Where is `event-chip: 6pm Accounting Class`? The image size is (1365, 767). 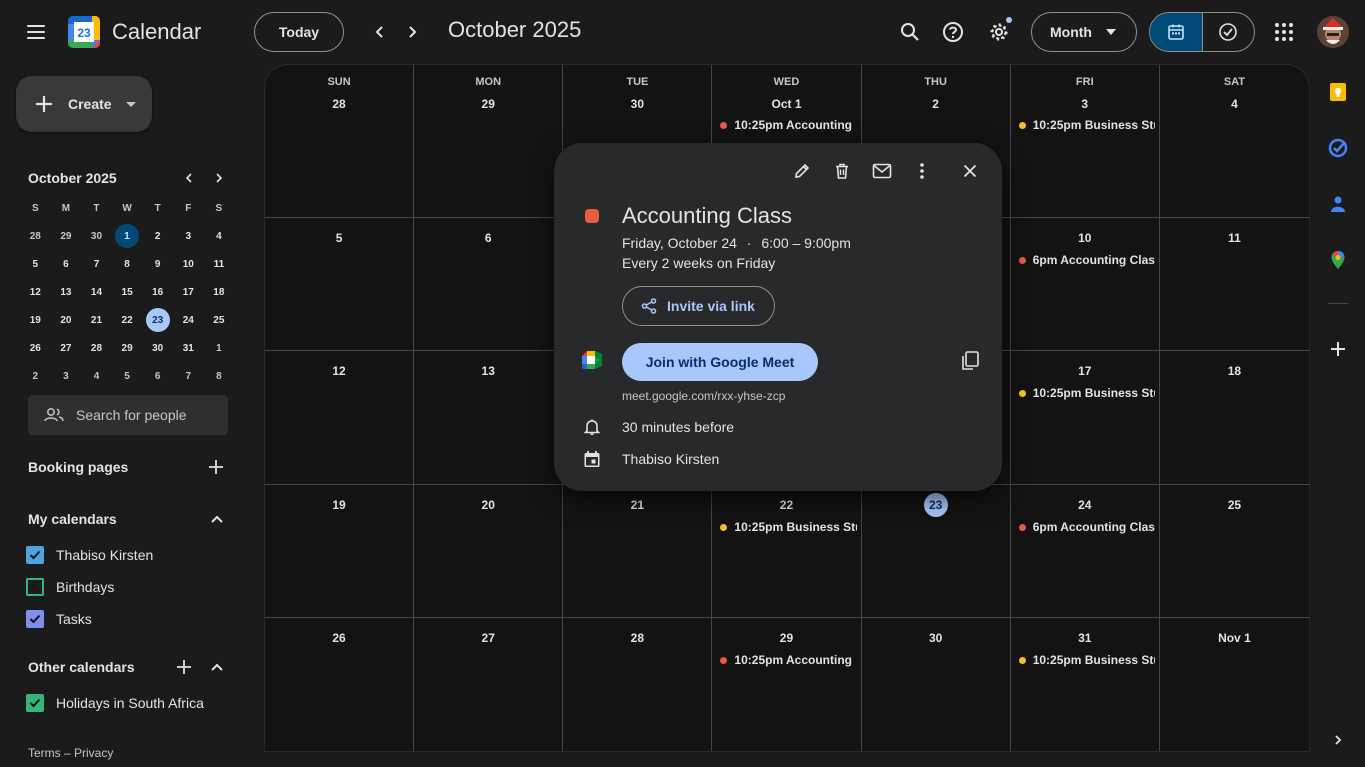
event-chip: 6pm Accounting Class is located at coordinates (1086, 260).